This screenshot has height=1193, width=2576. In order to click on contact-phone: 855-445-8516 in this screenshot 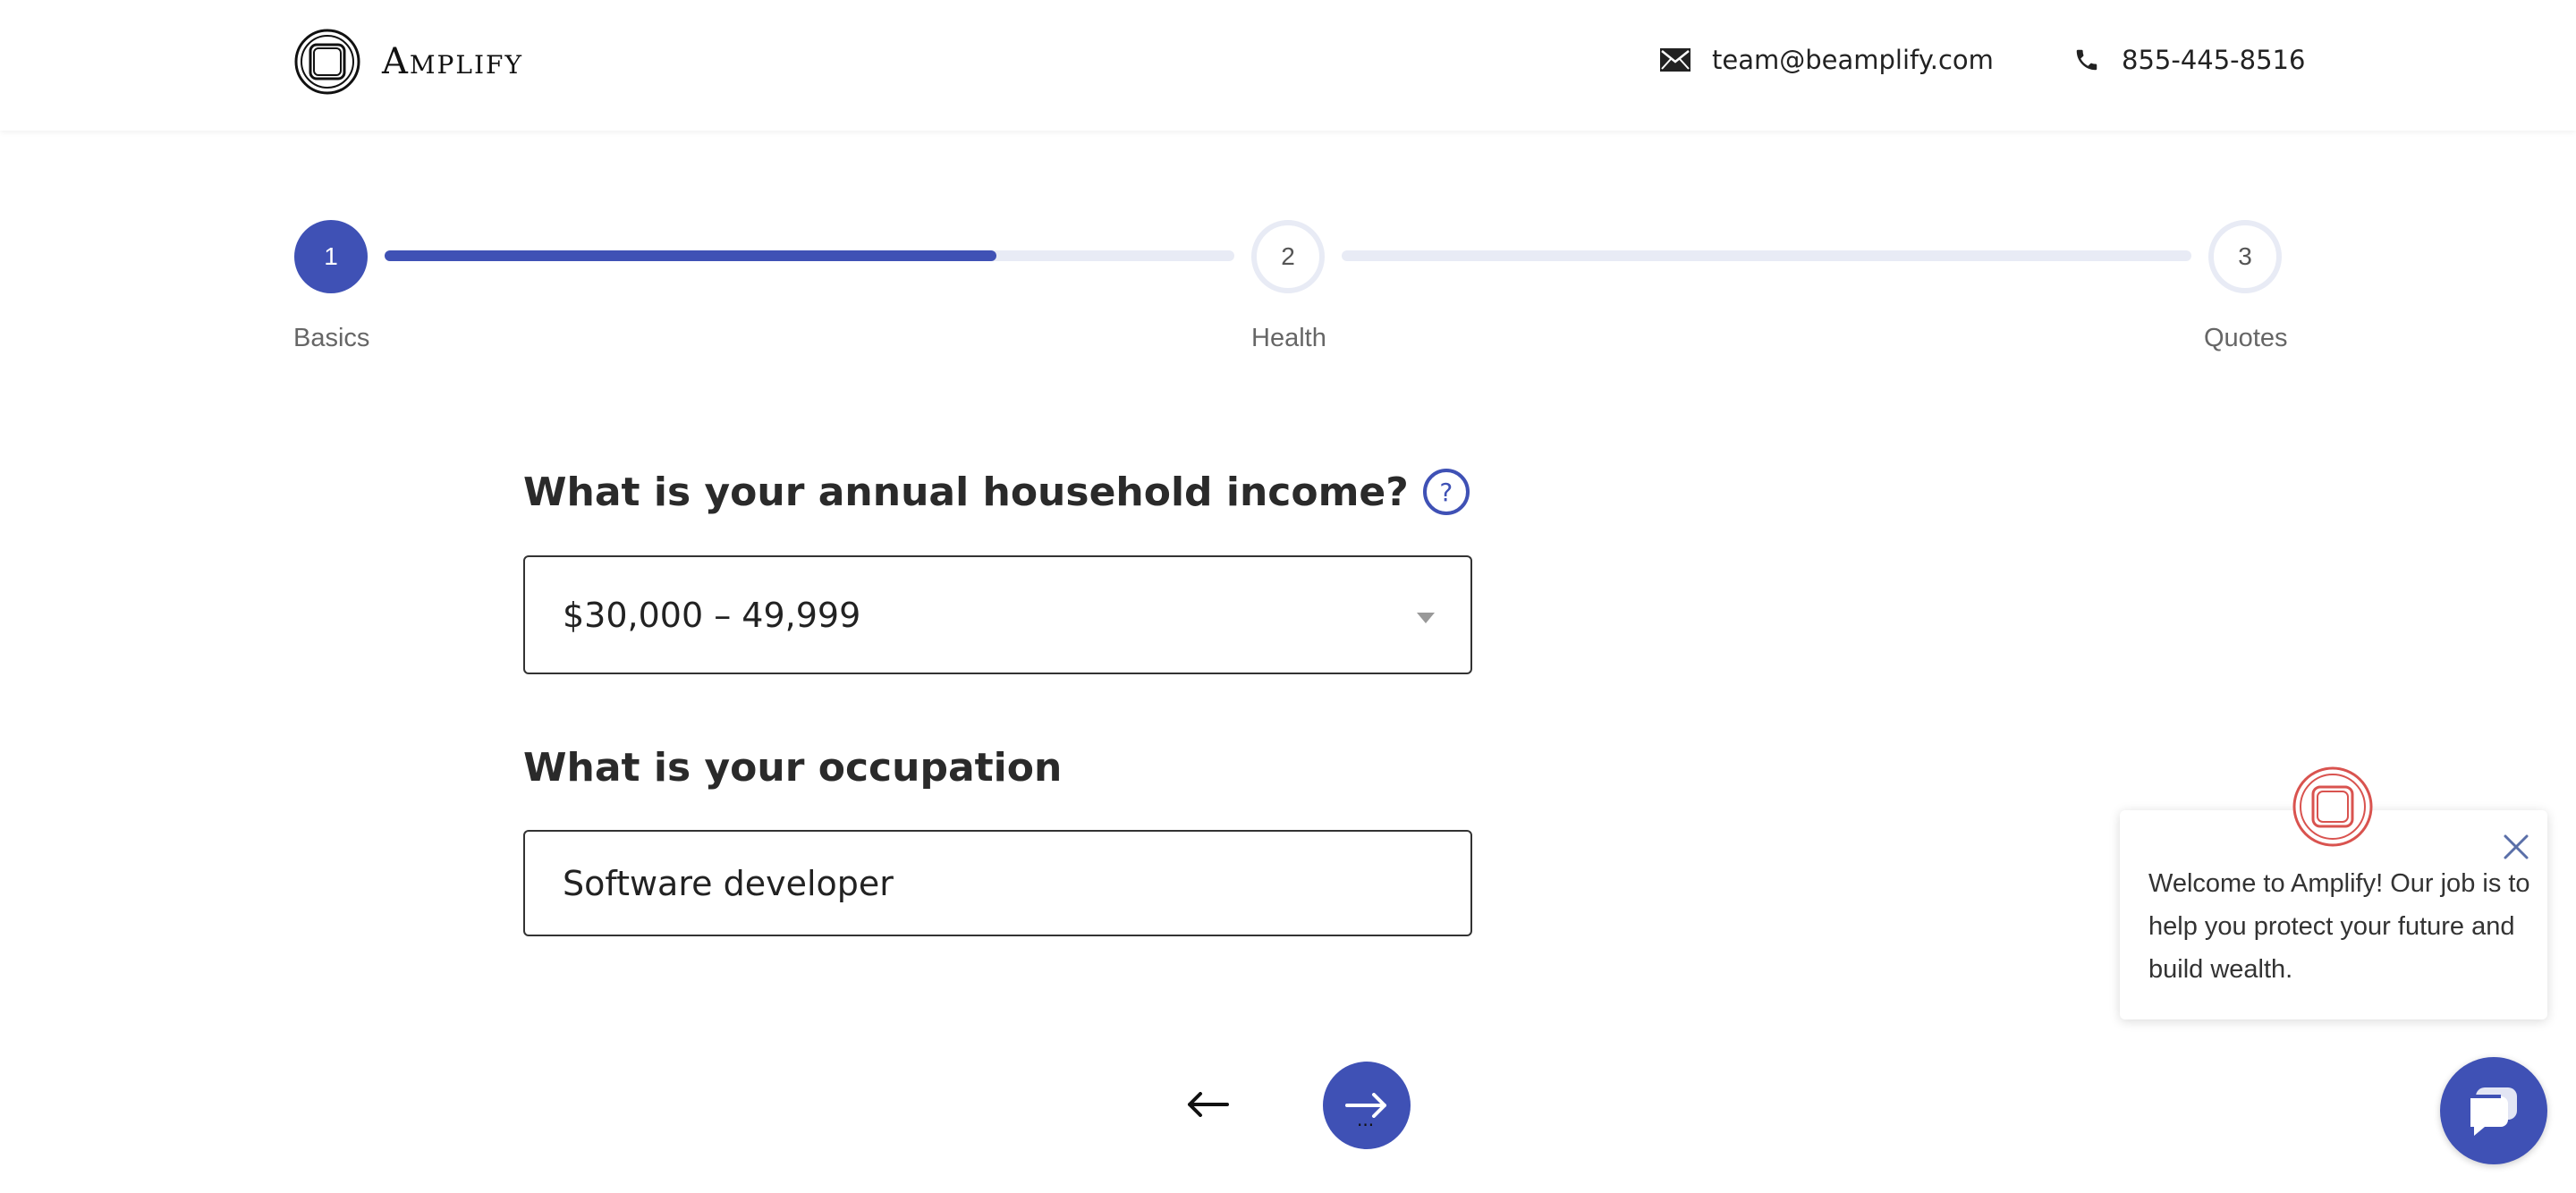, I will do `click(2189, 60)`.